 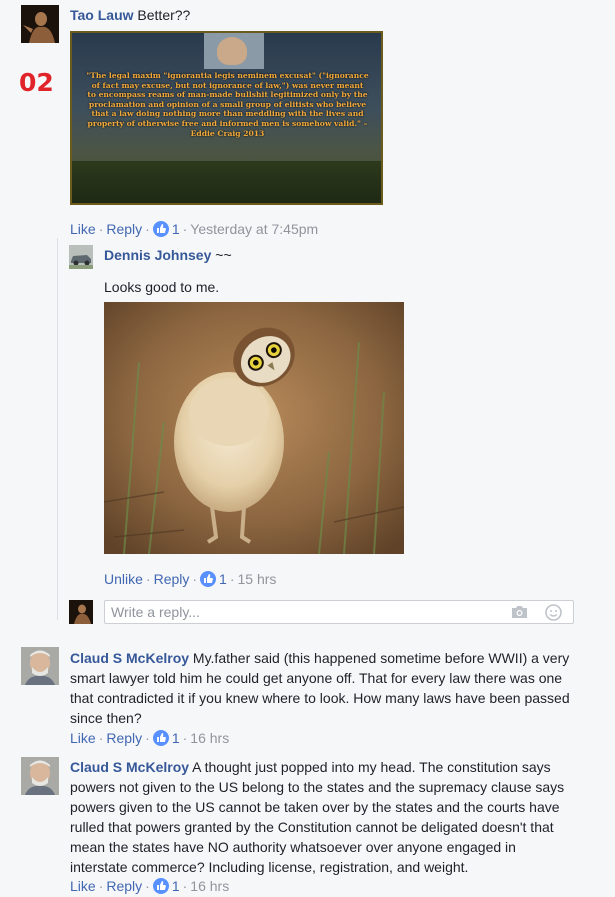 I want to click on reply-text: Looks good to me., so click(x=162, y=287).